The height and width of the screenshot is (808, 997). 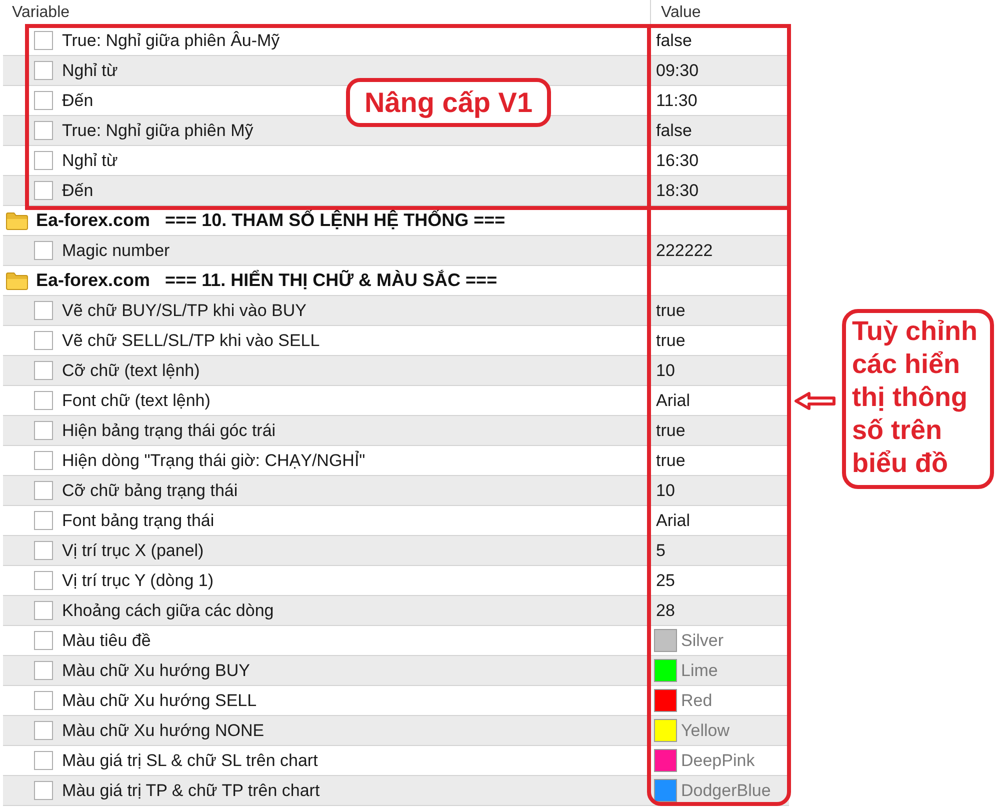 What do you see at coordinates (396, 761) in the screenshot?
I see `table-row: Màu giá trị SL & chữ SL trên chart DeepPink` at bounding box center [396, 761].